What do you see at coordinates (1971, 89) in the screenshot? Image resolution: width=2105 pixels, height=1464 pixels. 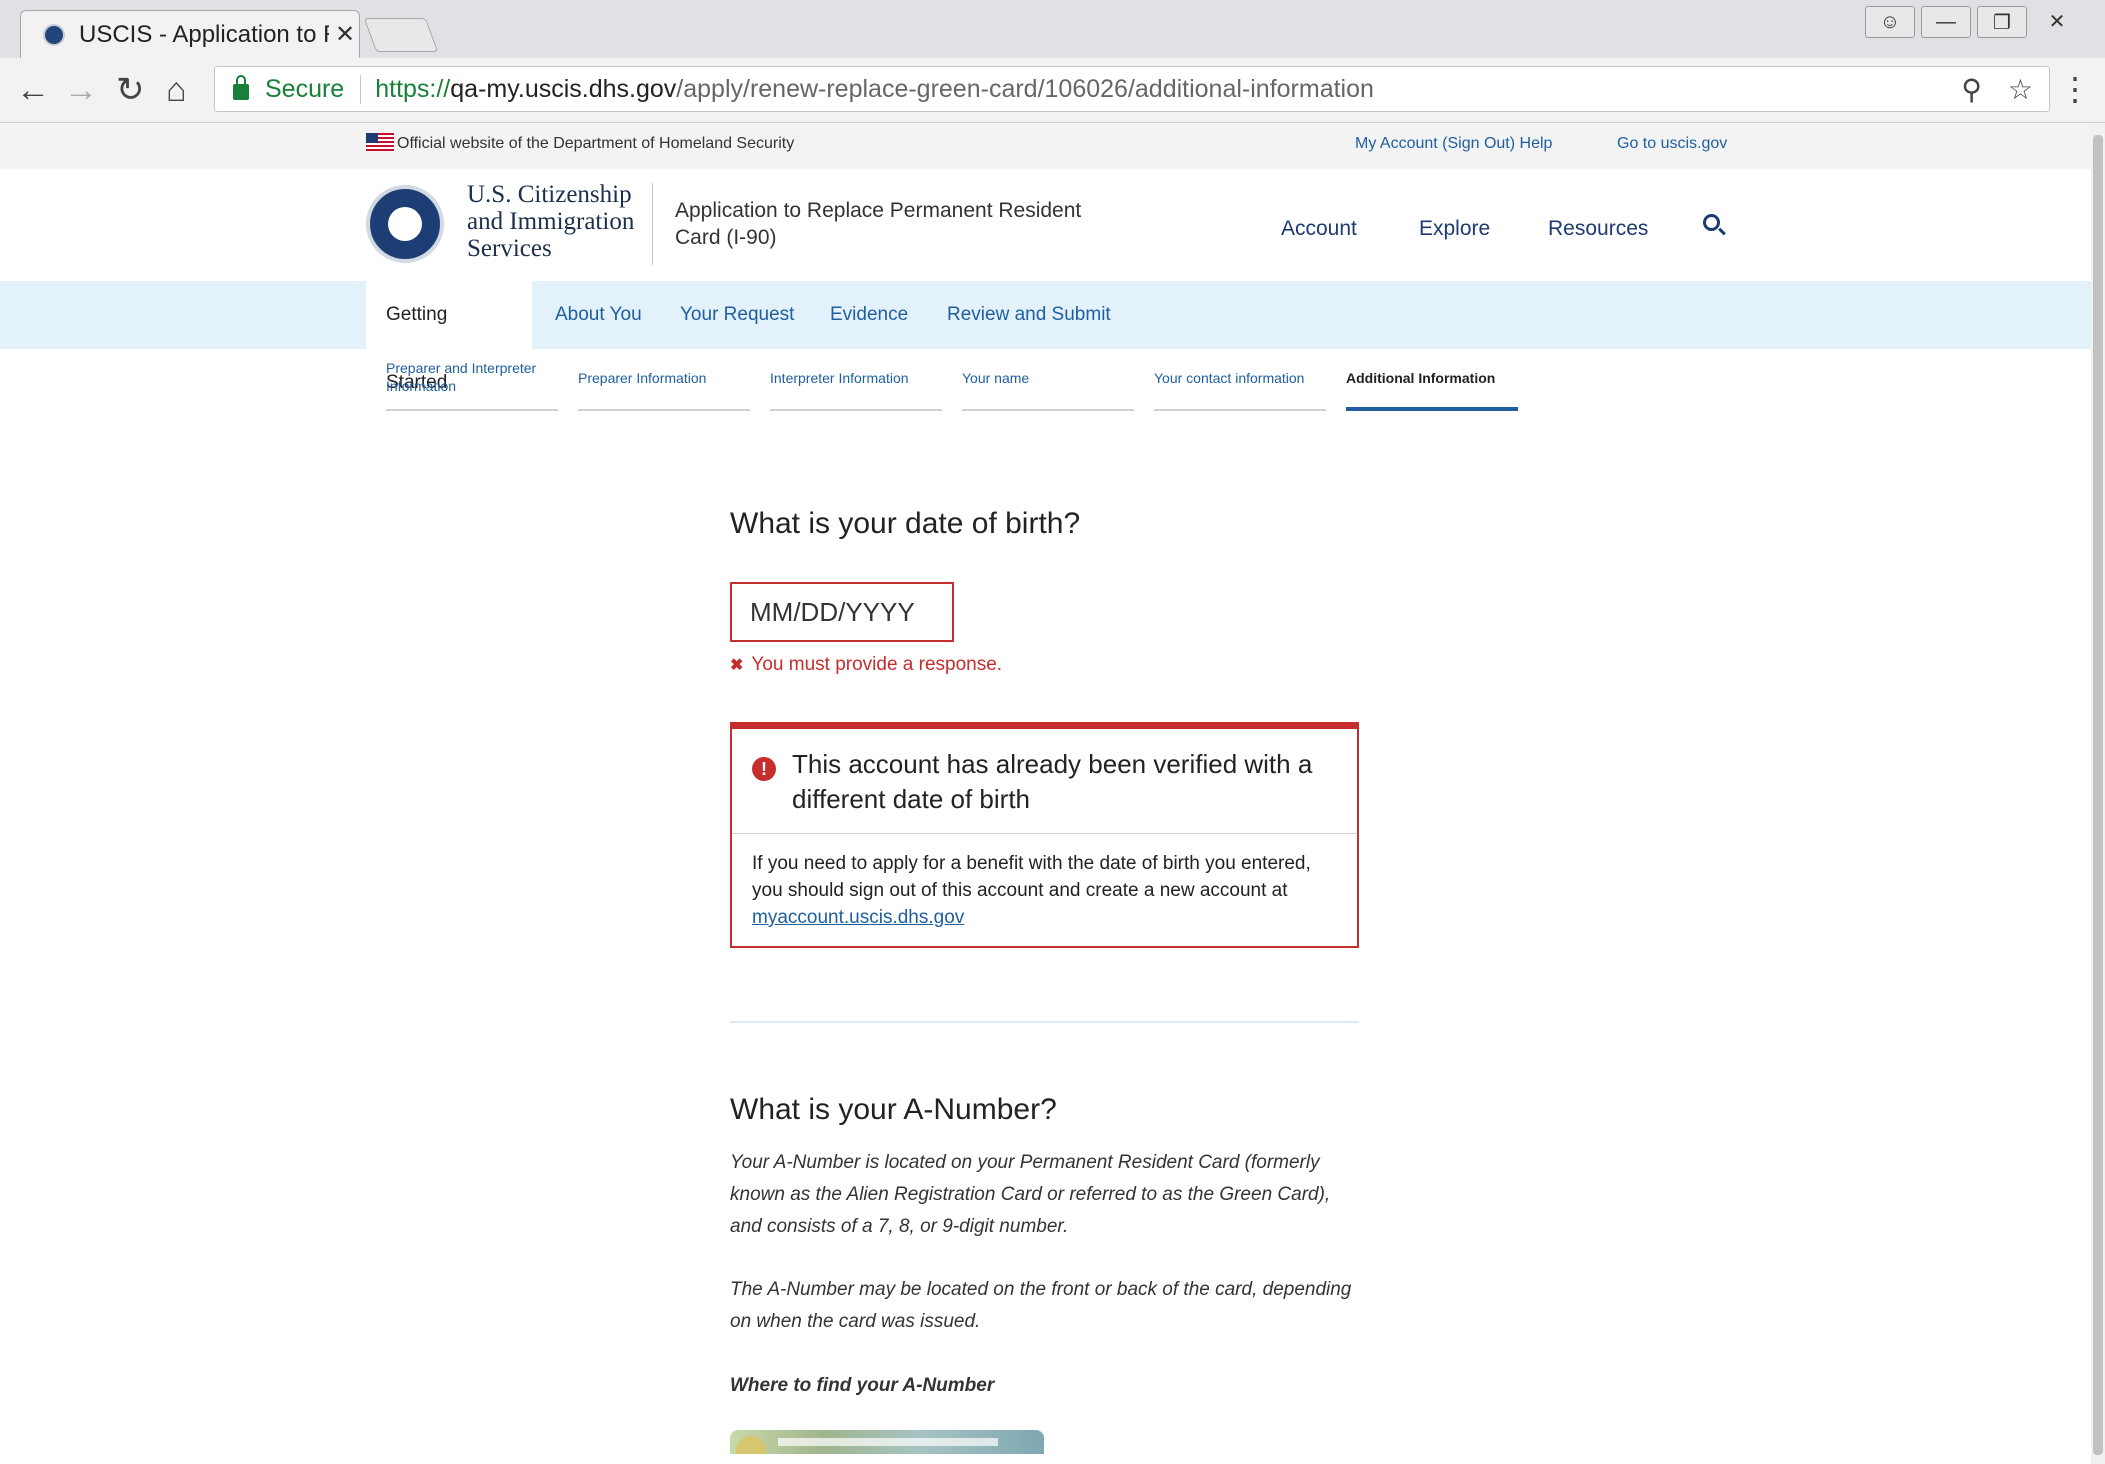 I see `zoom-icon: ⚲` at bounding box center [1971, 89].